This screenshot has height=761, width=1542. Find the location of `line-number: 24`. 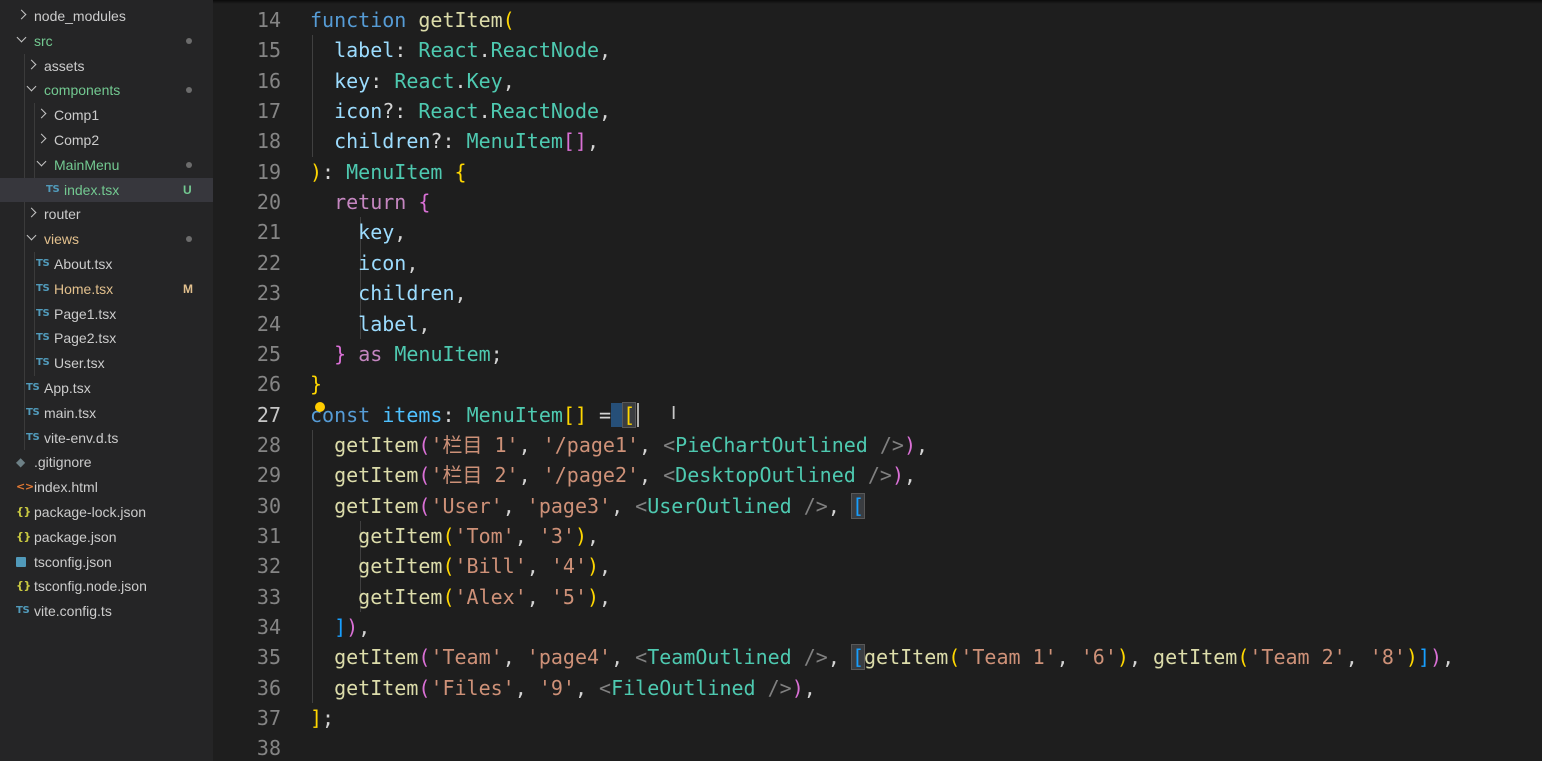

line-number: 24 is located at coordinates (268, 323).